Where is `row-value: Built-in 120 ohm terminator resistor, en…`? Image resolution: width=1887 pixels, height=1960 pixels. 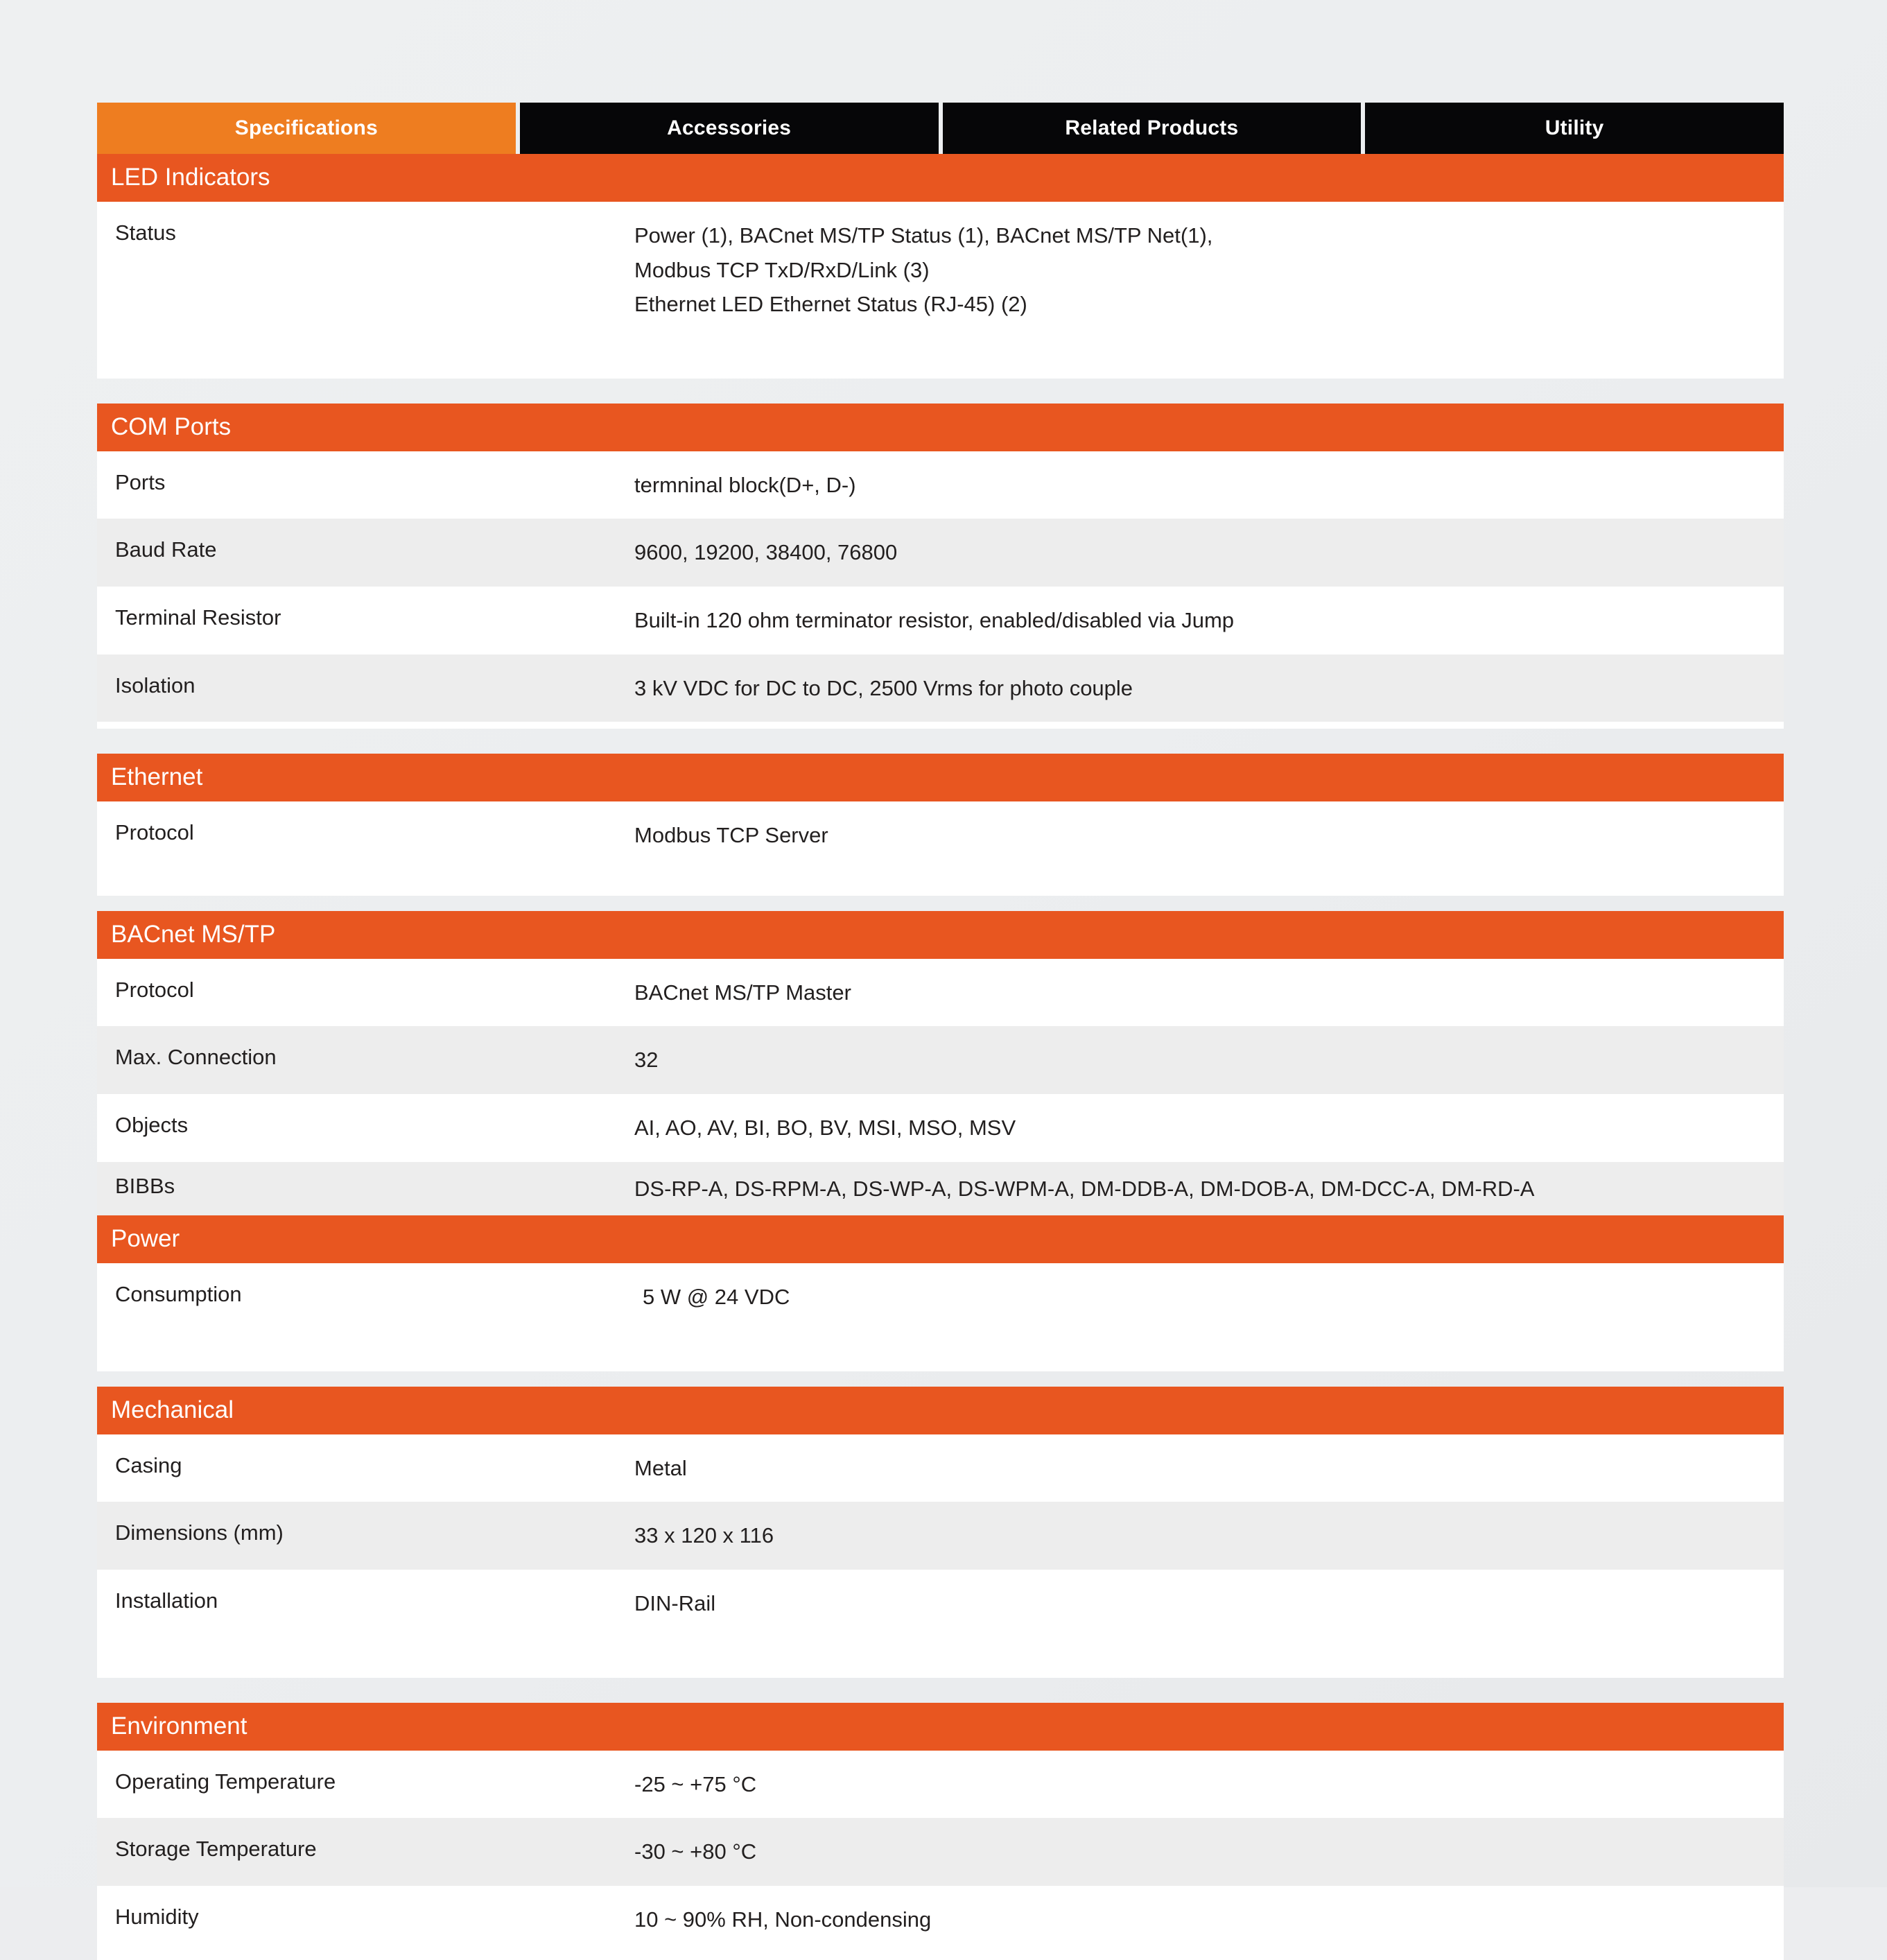 row-value: Built-in 120 ohm terminator resistor, en… is located at coordinates (1209, 620).